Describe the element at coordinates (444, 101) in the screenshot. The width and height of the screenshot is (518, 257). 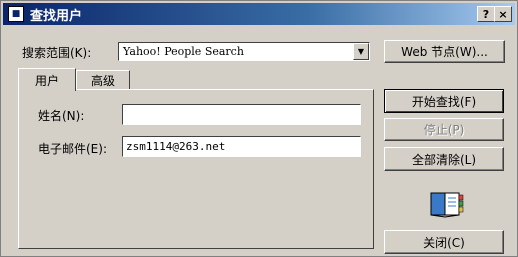
I see `start-search-button: 开始查找(F)` at that location.